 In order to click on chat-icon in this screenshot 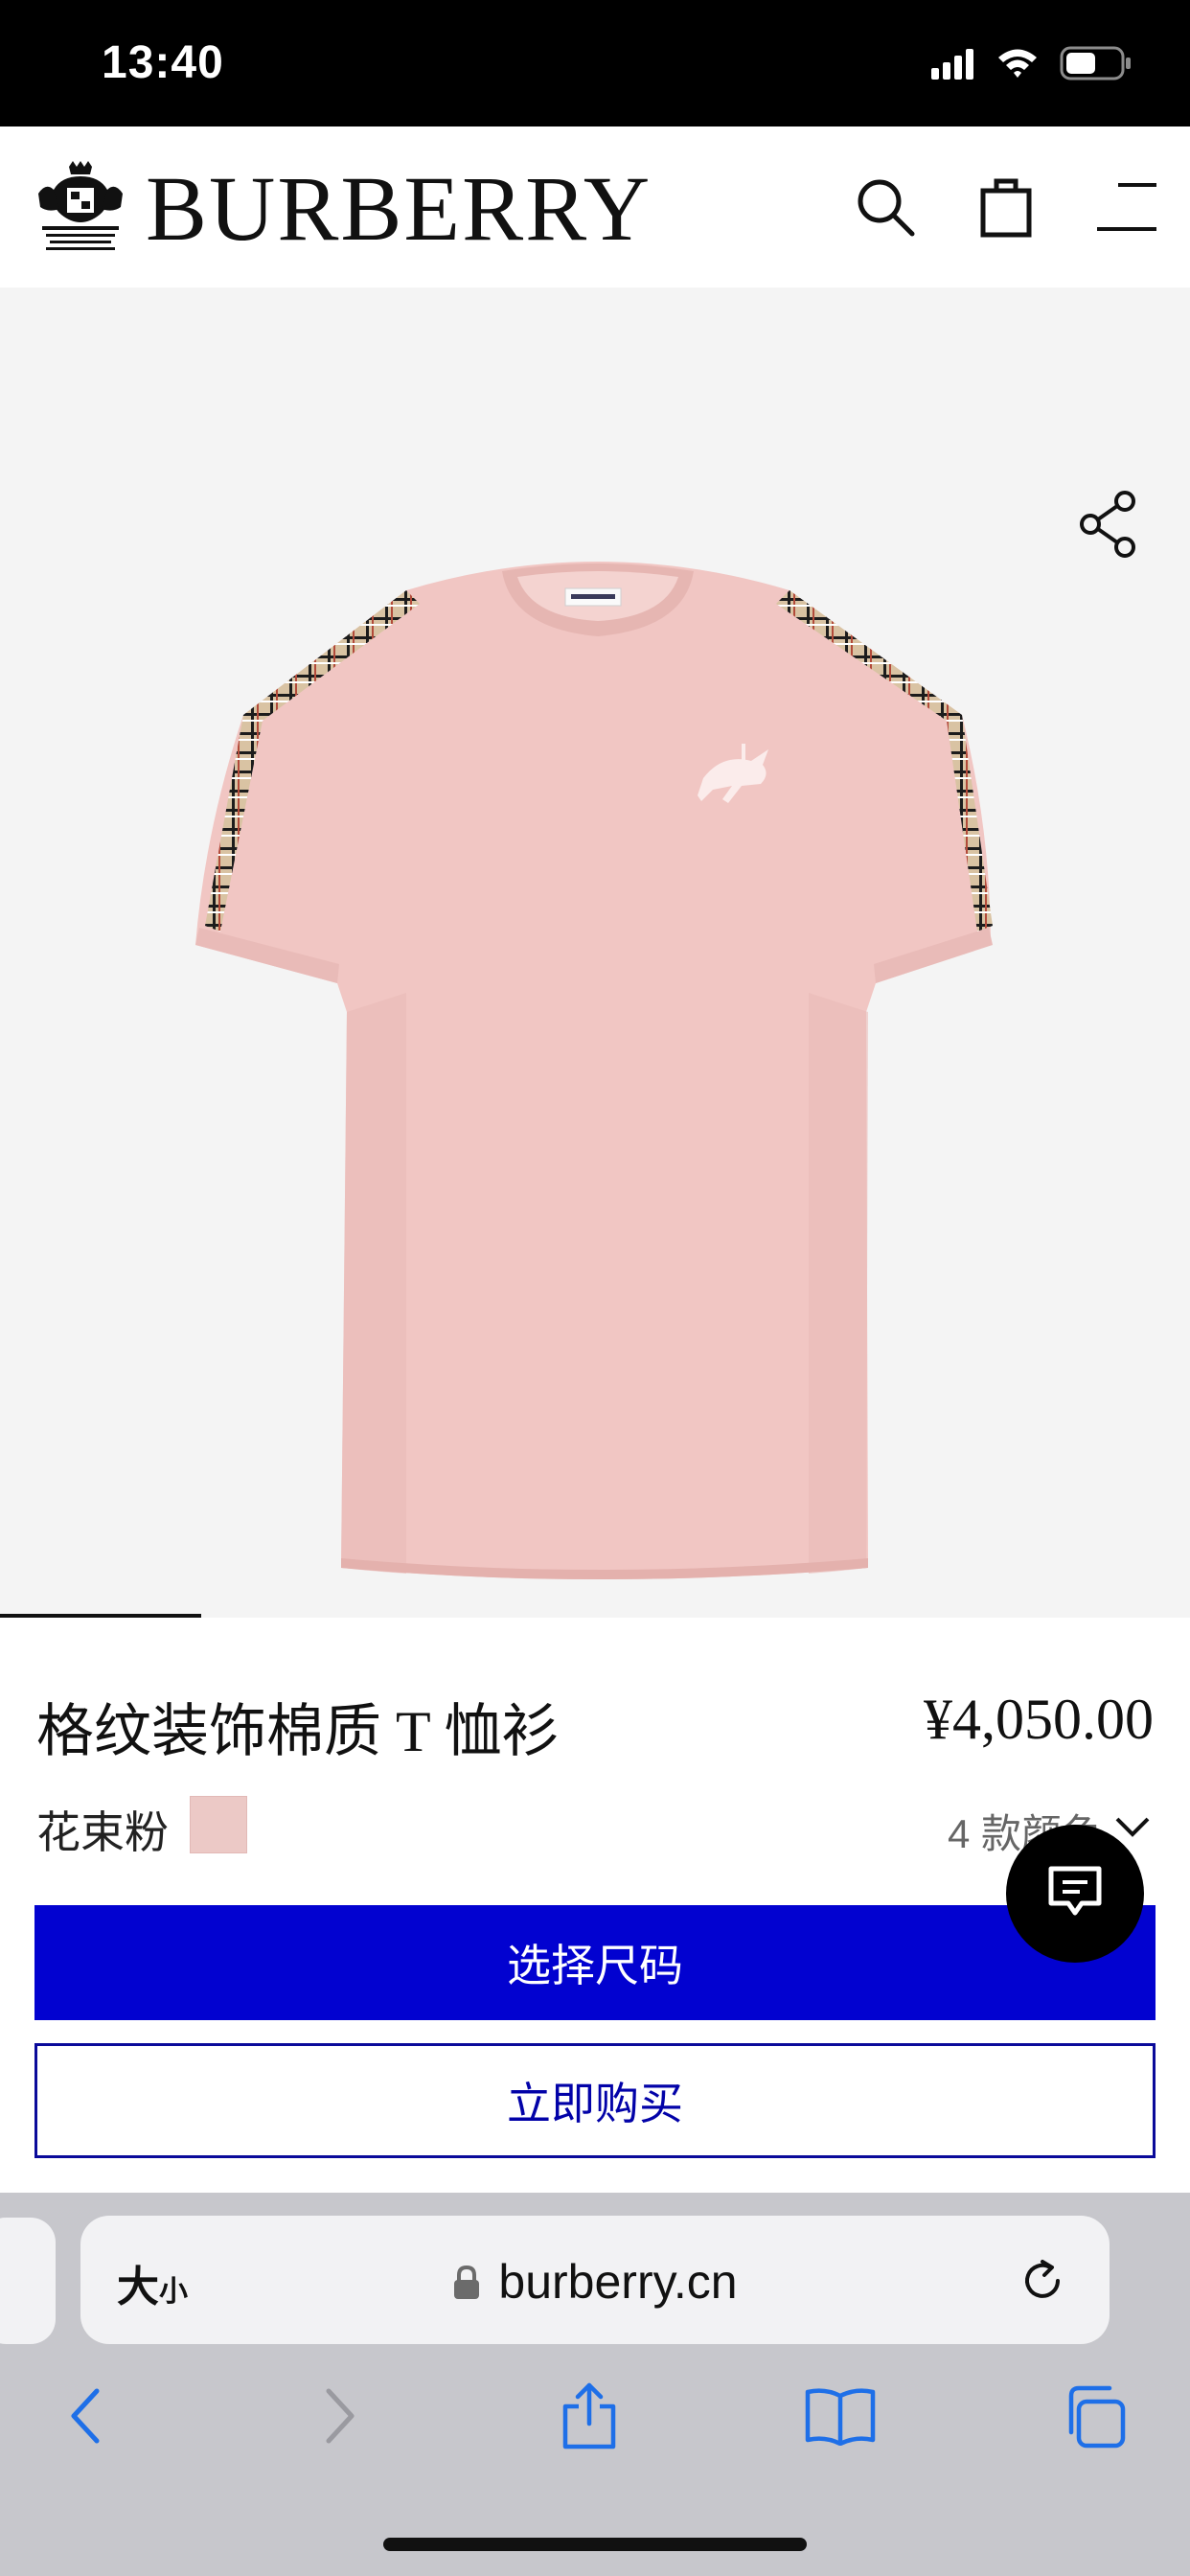, I will do `click(1075, 1894)`.